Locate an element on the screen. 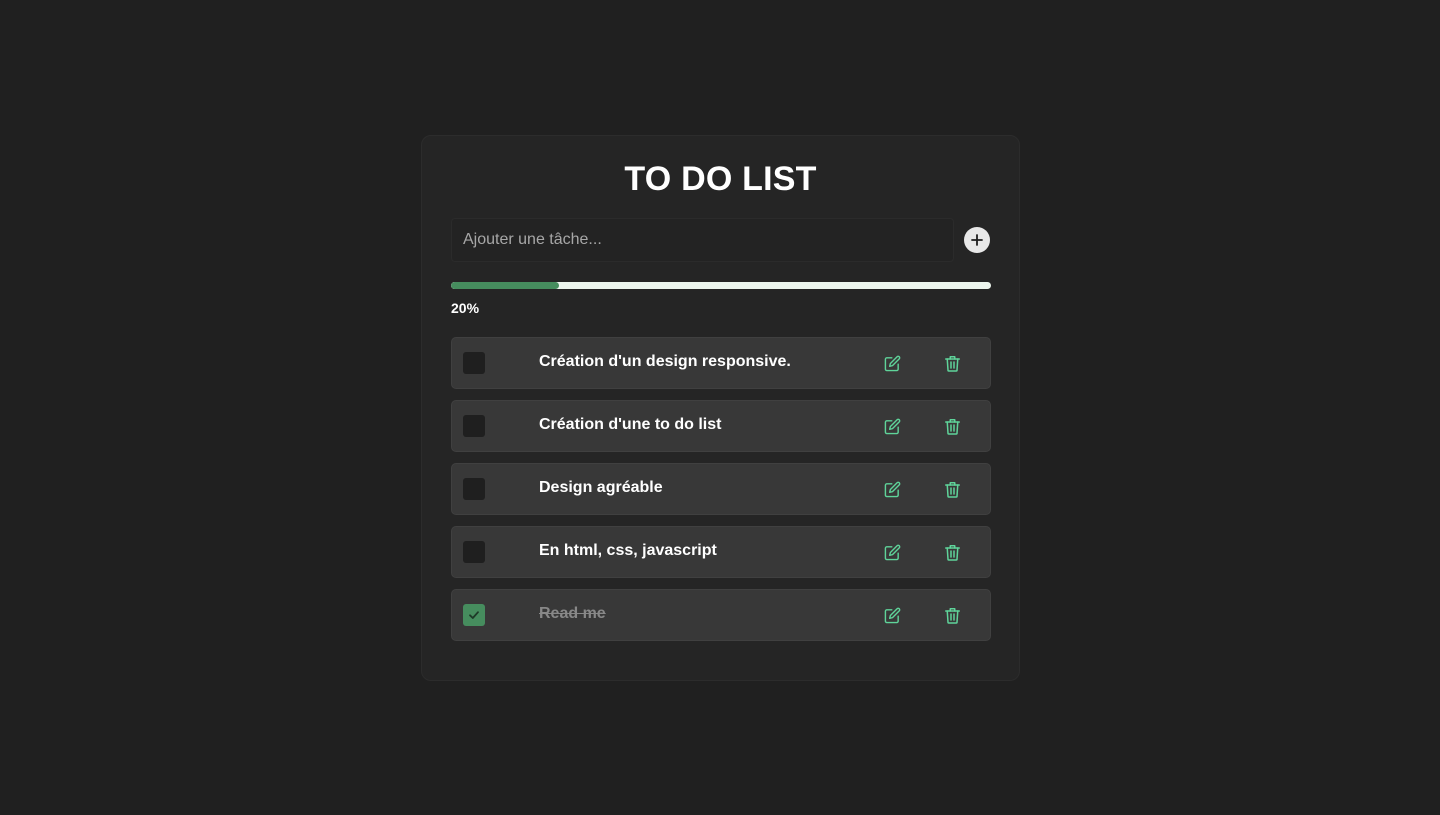 Image resolution: width=1440 pixels, height=815 pixels. task-item: Design agréable is located at coordinates (721, 489).